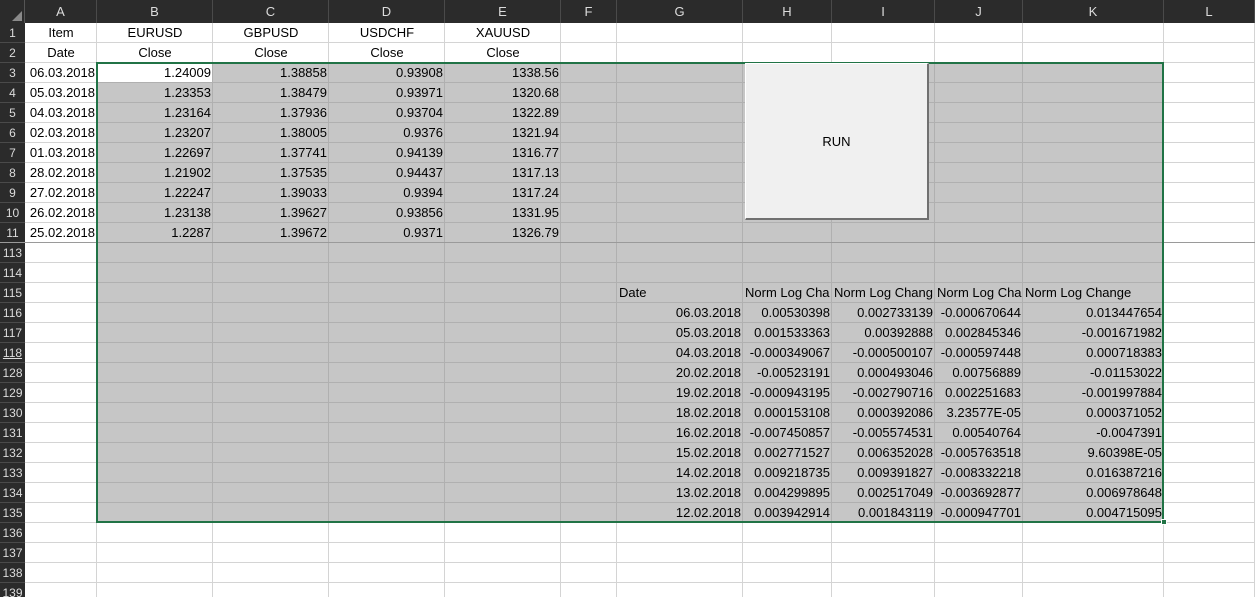 The width and height of the screenshot is (1255, 597). Describe the element at coordinates (503, 193) in the screenshot. I see `price-cell: 1317.24` at that location.